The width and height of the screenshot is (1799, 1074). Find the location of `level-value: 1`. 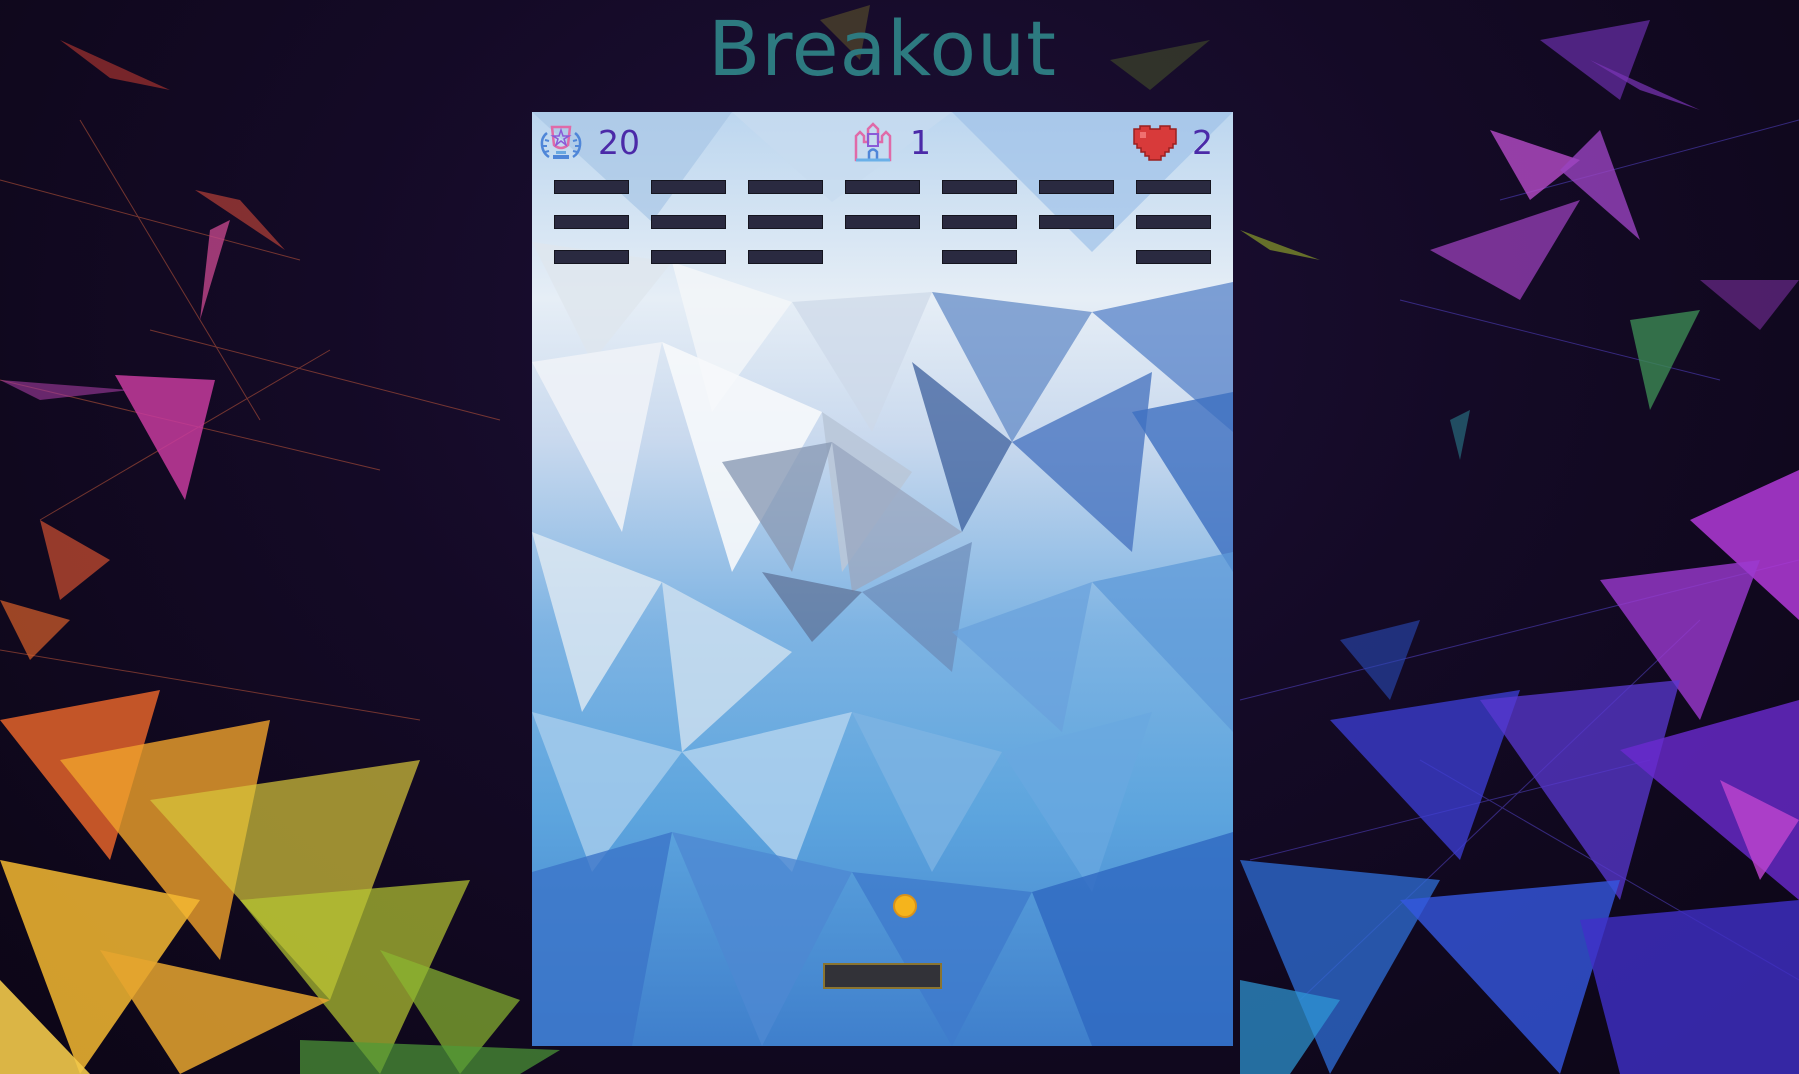

level-value: 1 is located at coordinates (920, 142).